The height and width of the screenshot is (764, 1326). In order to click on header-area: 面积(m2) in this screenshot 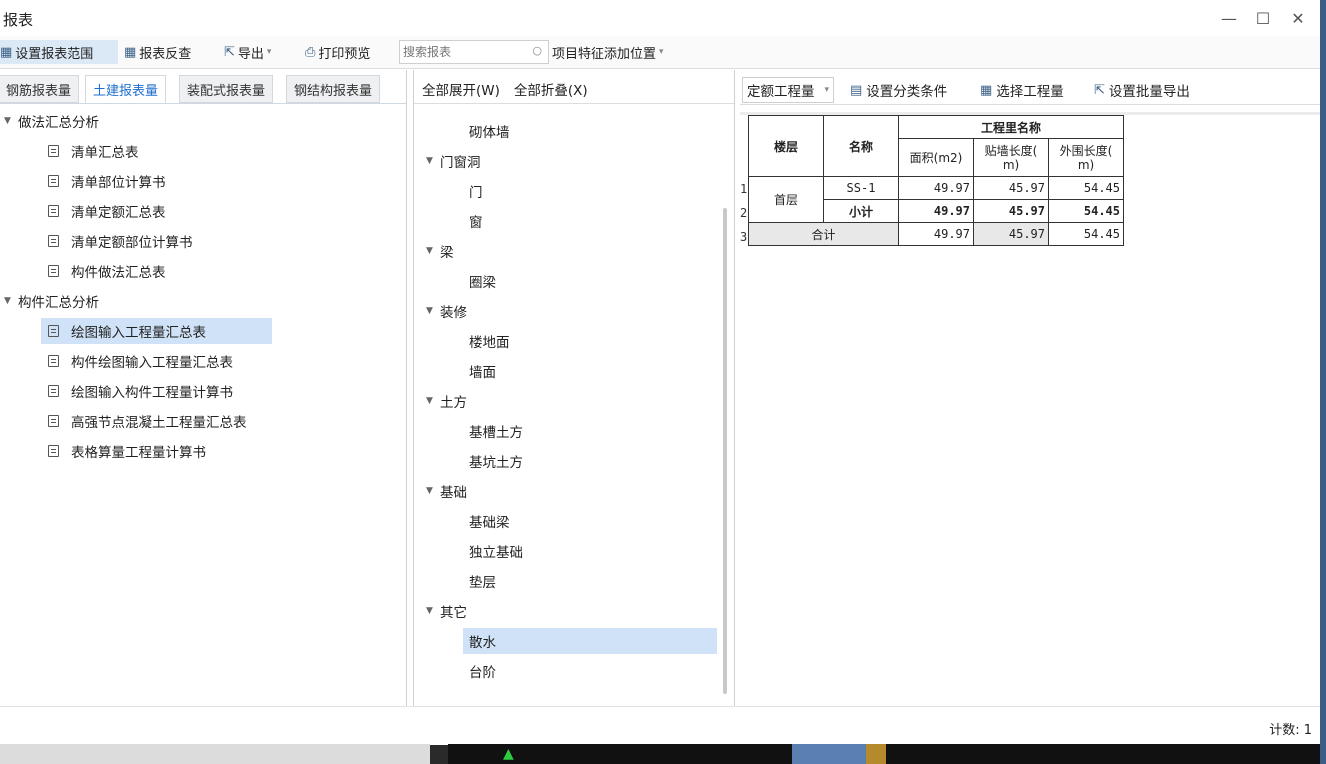, I will do `click(936, 157)`.